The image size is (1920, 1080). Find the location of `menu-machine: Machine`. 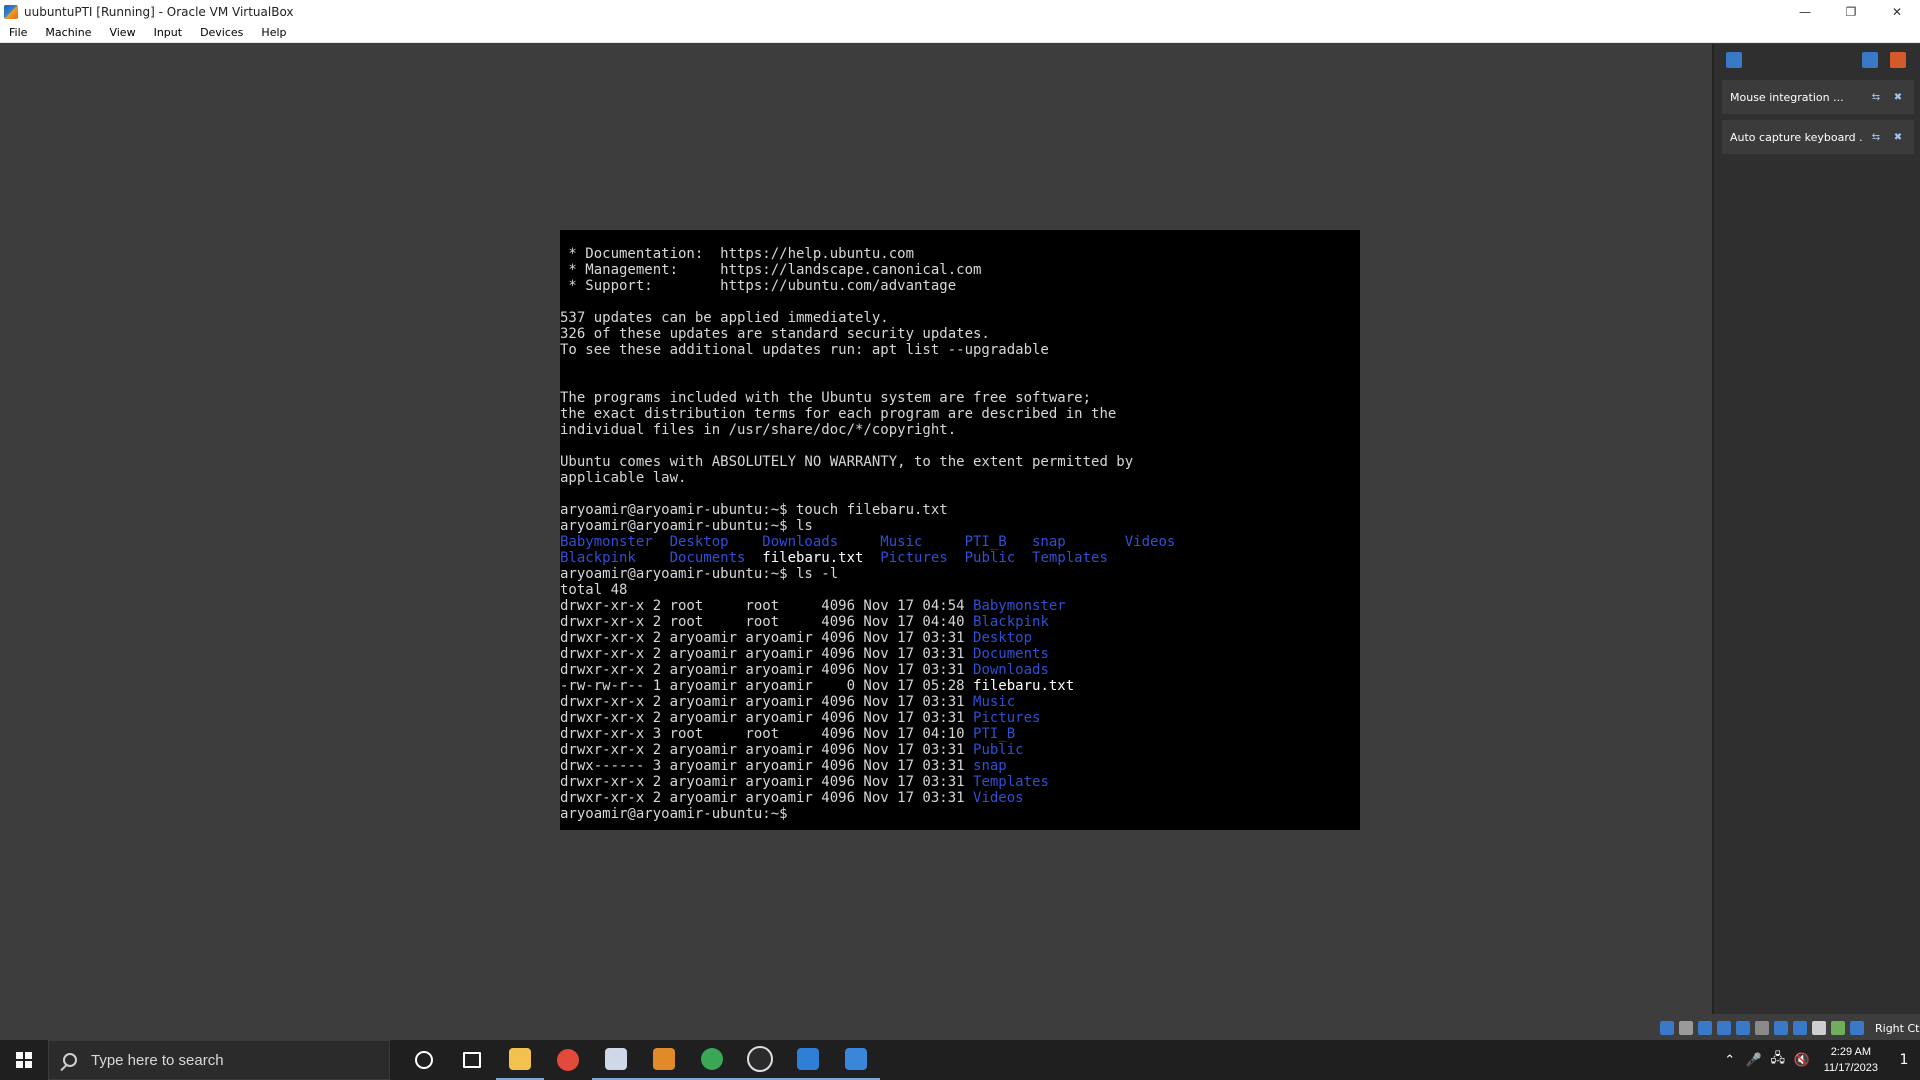

menu-machine: Machine is located at coordinates (68, 32).